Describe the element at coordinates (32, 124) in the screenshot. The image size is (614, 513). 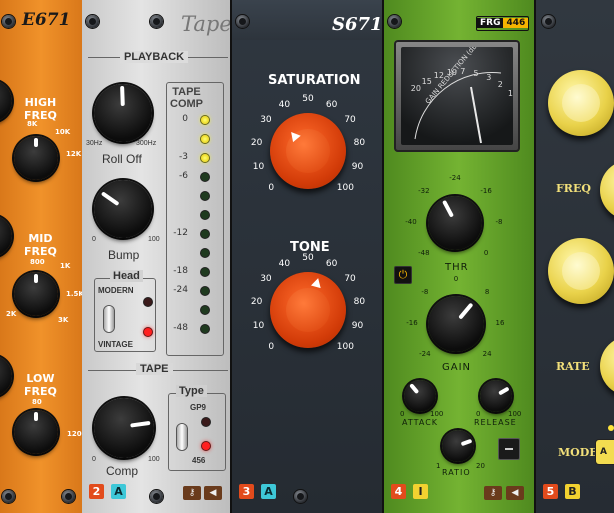
I see `high-freq-tick-8k: 8K` at that location.